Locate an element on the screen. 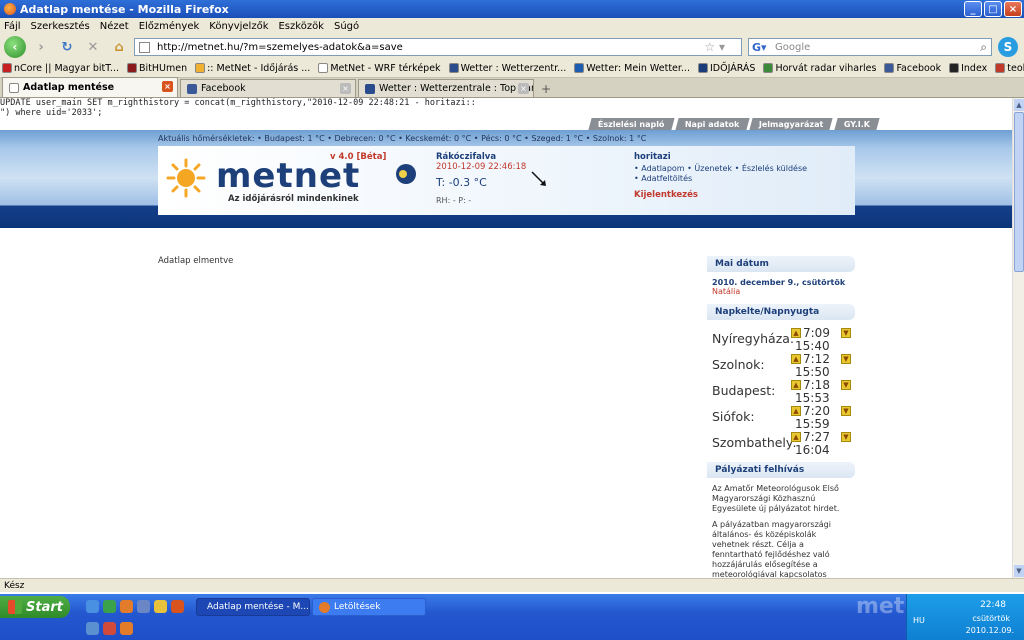 The height and width of the screenshot is (640, 1024). clock-time: 22:48 is located at coordinates (993, 605).